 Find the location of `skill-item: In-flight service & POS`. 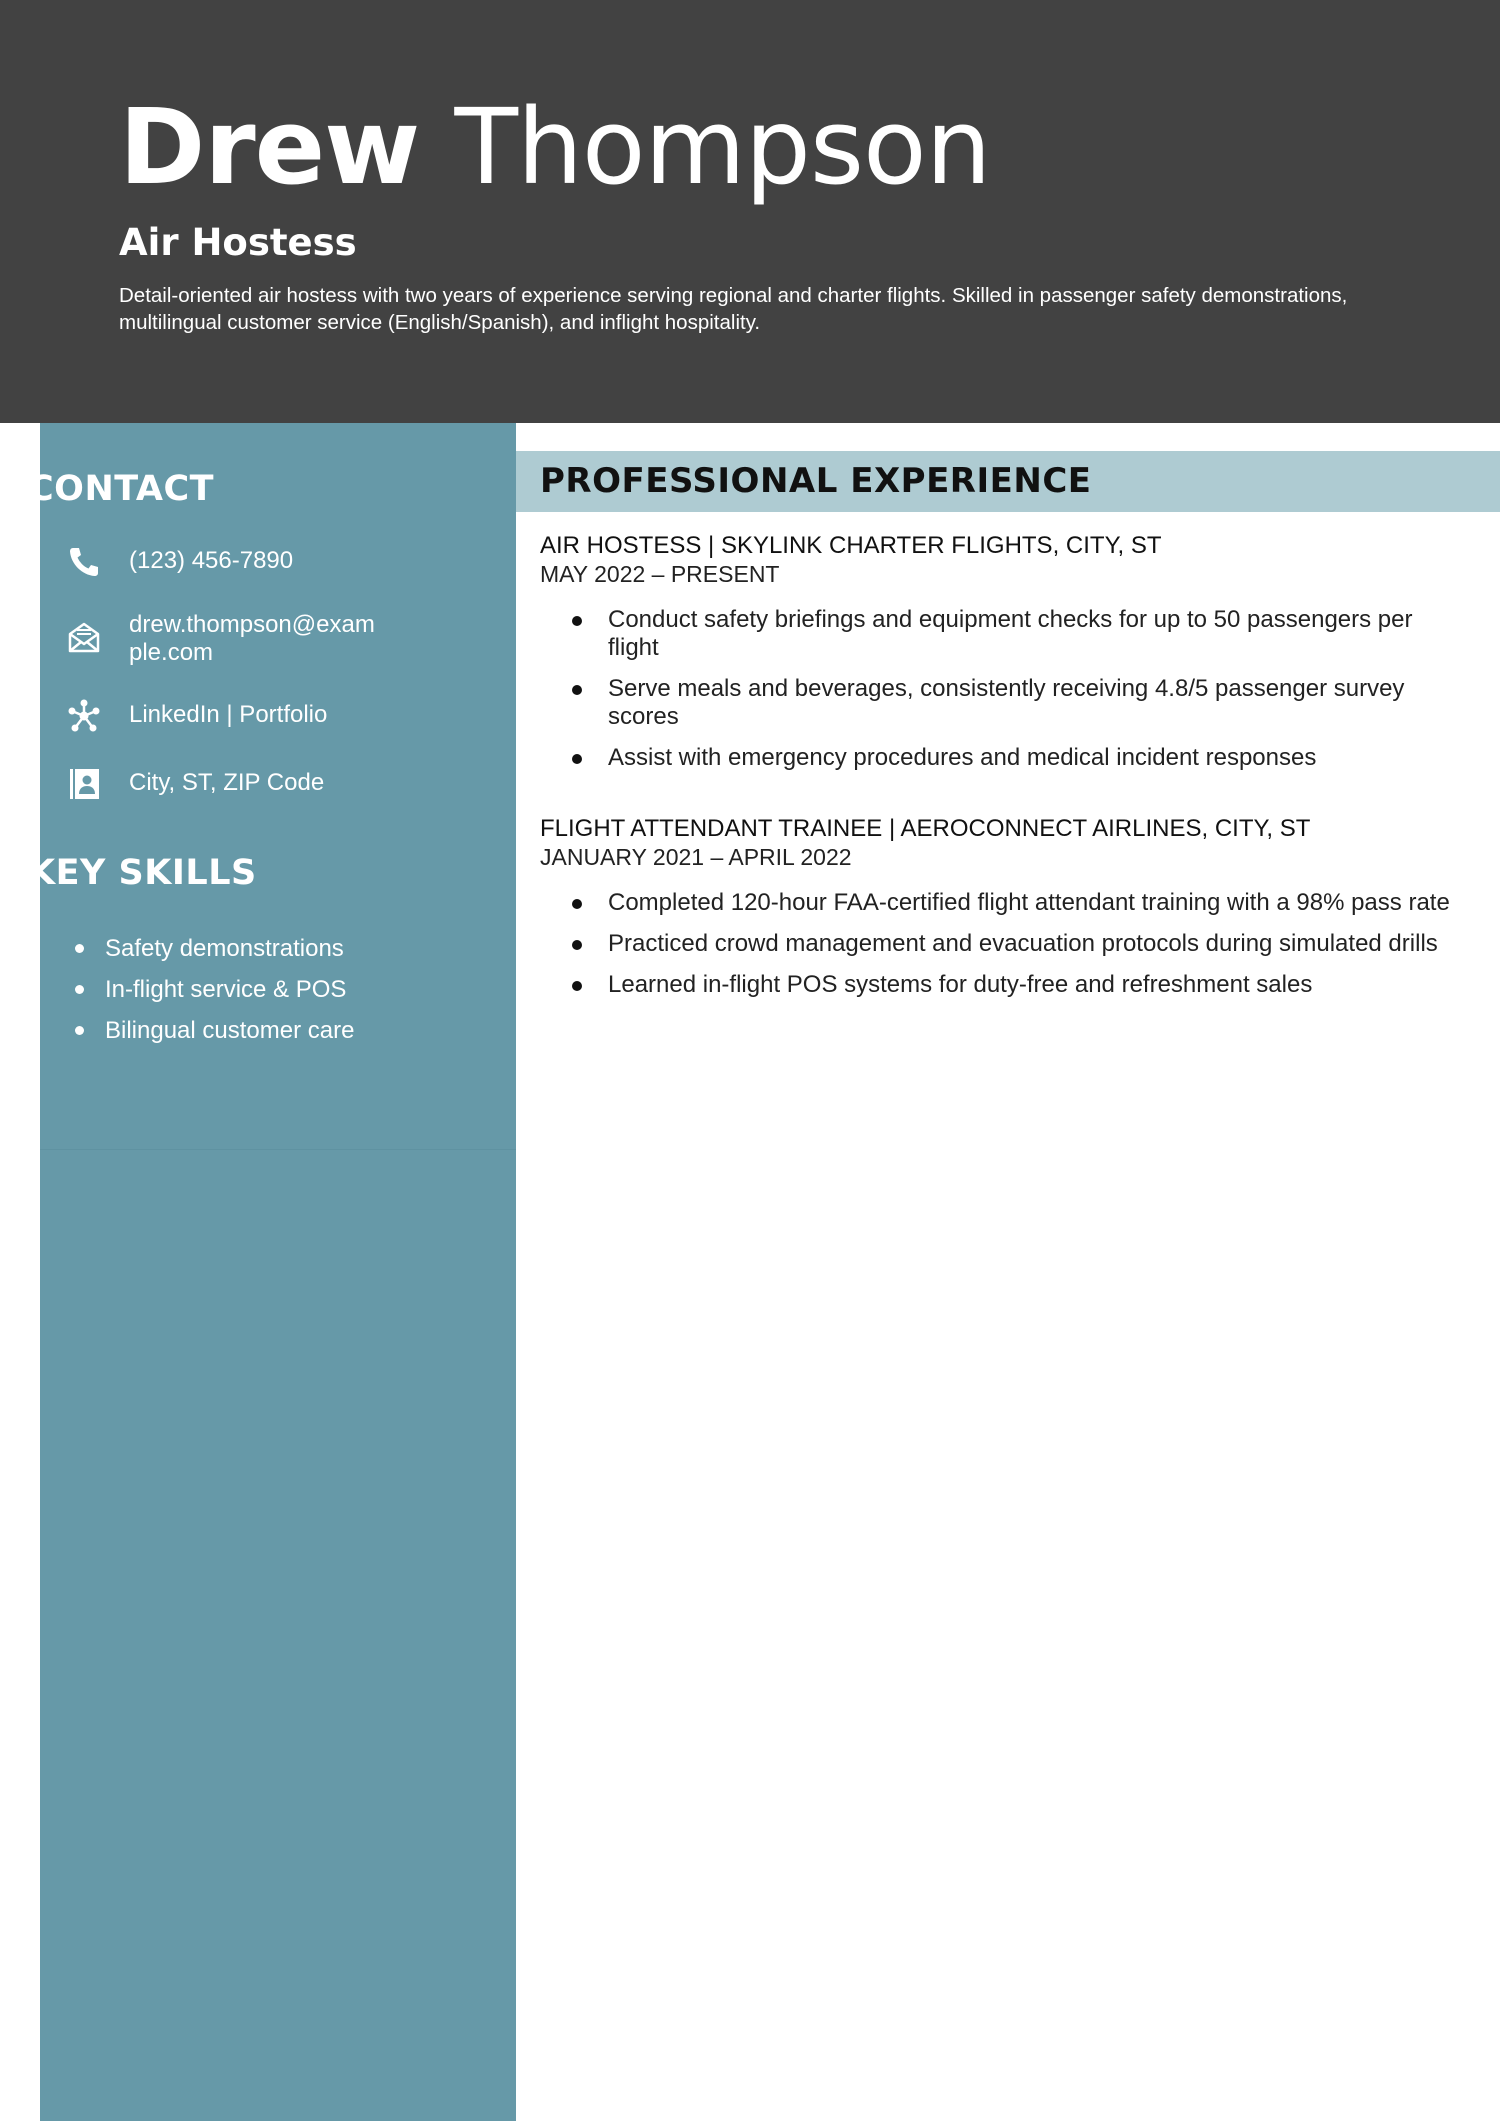

skill-item: In-flight service & POS is located at coordinates (213, 989).